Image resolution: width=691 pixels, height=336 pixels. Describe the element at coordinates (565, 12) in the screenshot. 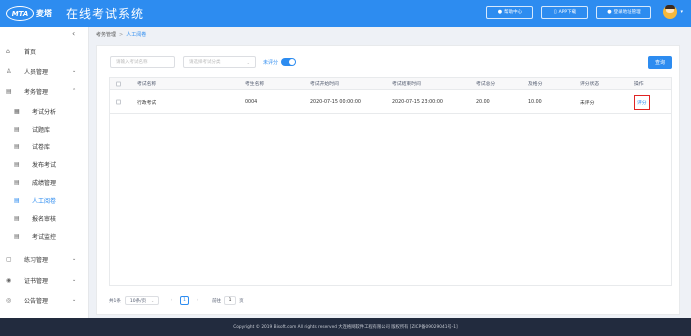

I see `app-download-button: ▯ APP下载` at that location.